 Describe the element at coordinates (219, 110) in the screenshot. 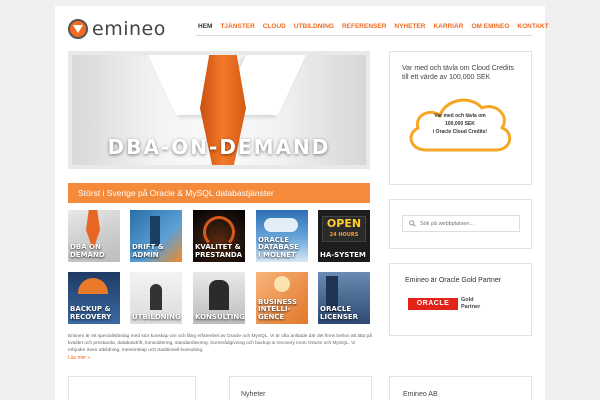

I see `hero-slider: DBA-ON-DEMAND` at that location.